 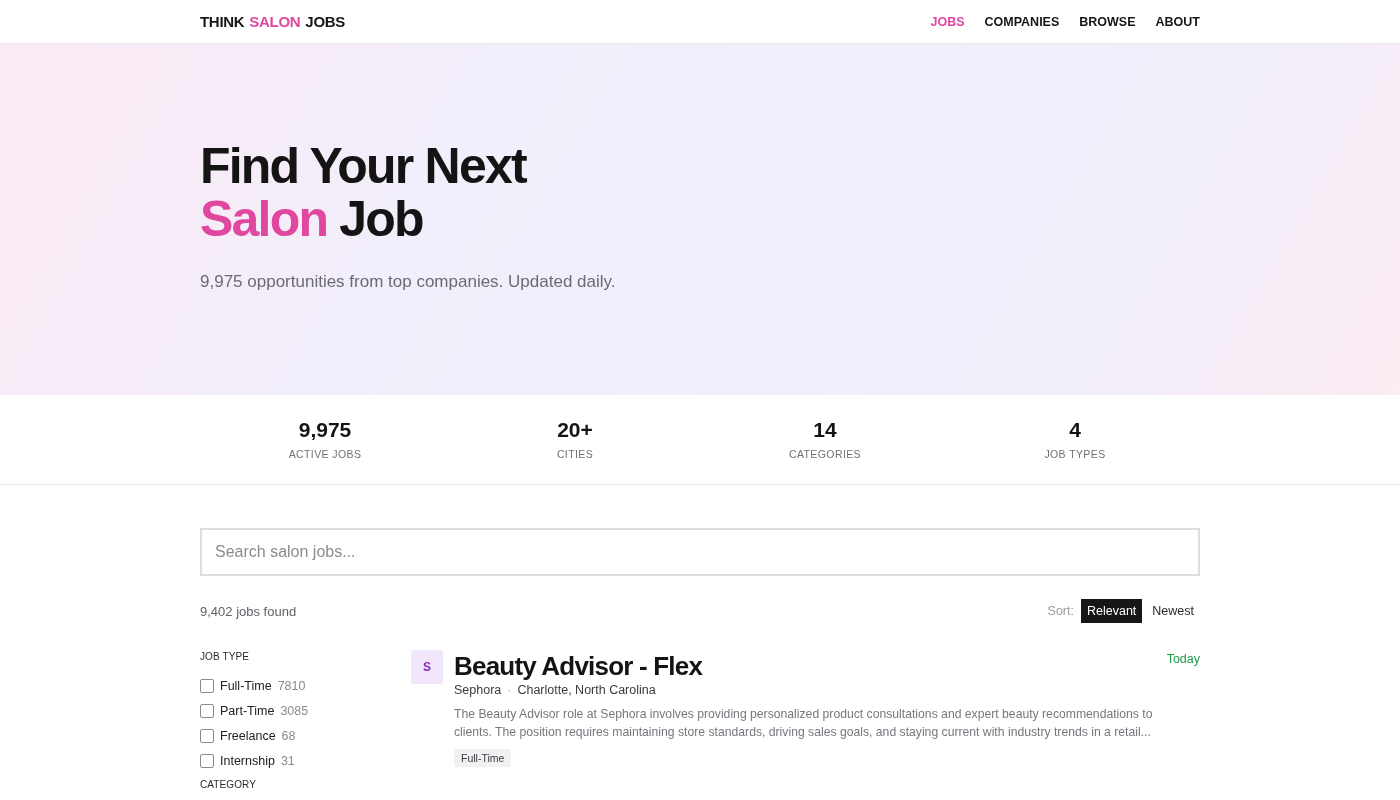 I want to click on stat-label: ACTIVE JOBS, so click(x=325, y=454).